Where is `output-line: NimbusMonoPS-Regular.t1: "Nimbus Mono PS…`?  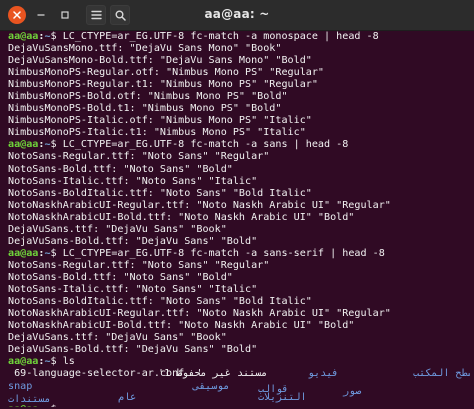
output-line: NimbusMonoPS-Regular.t1: "Nimbus Mono PS… is located at coordinates (163, 85).